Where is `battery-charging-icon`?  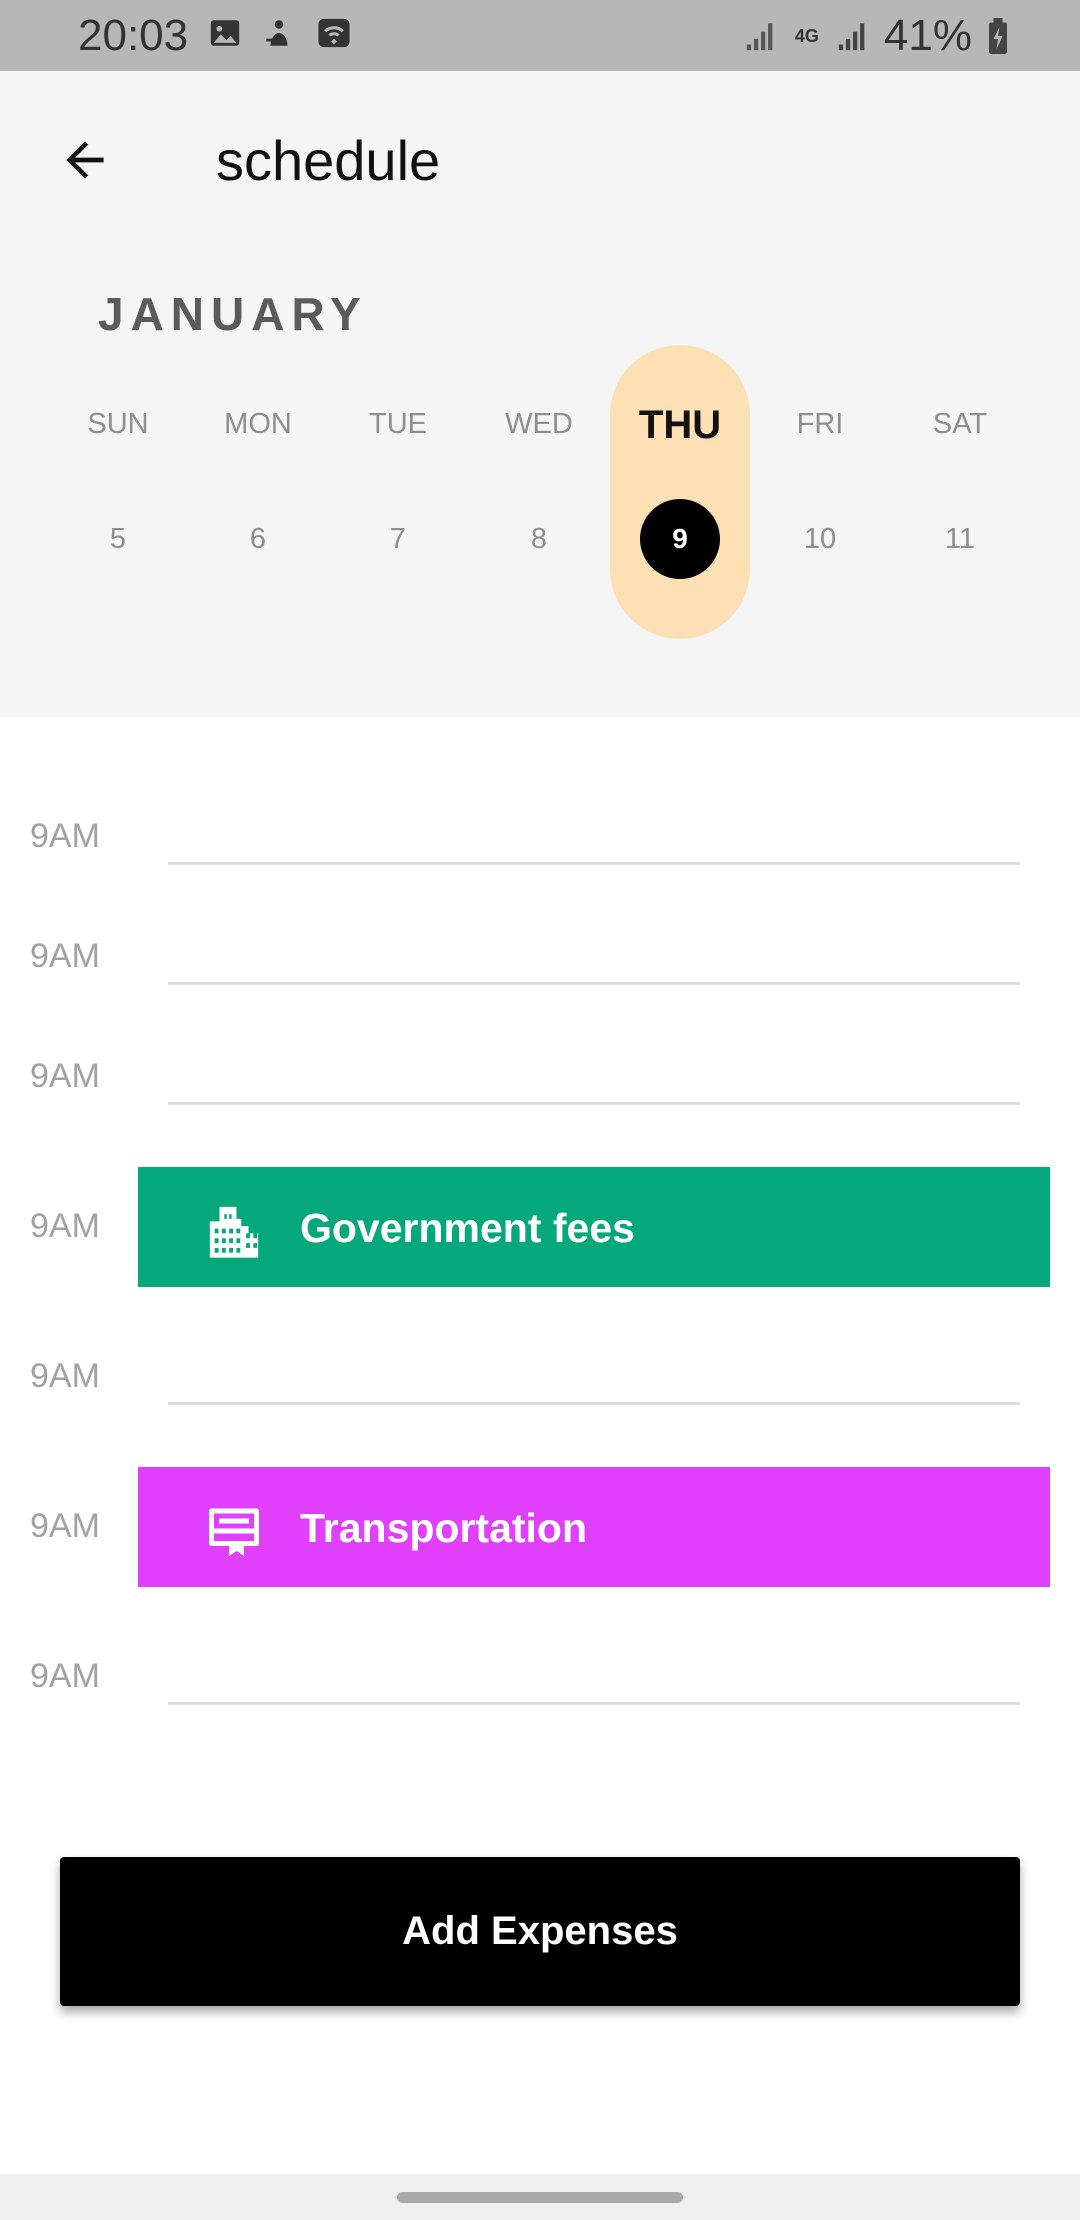
battery-charging-icon is located at coordinates (998, 36).